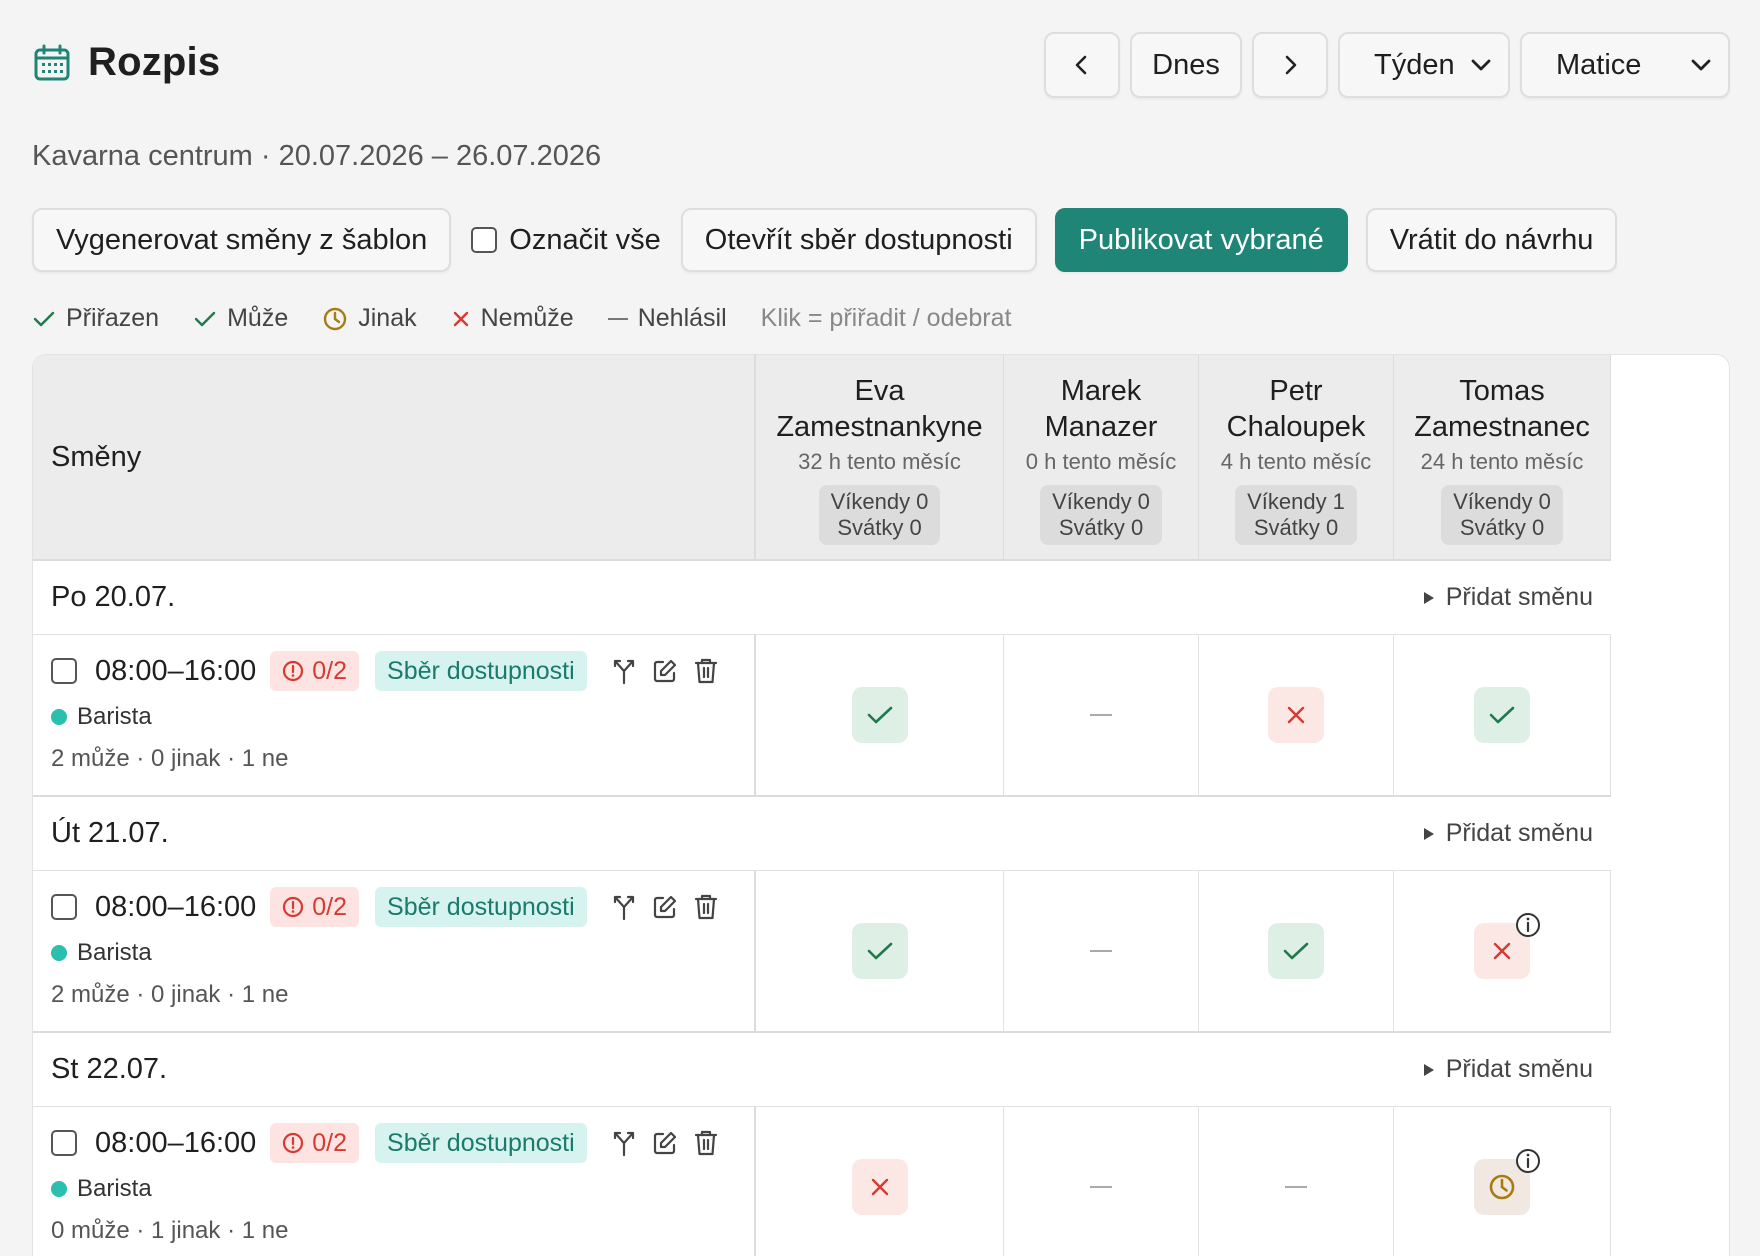  I want to click on legend-assigned: Přiřazen, so click(95, 318).